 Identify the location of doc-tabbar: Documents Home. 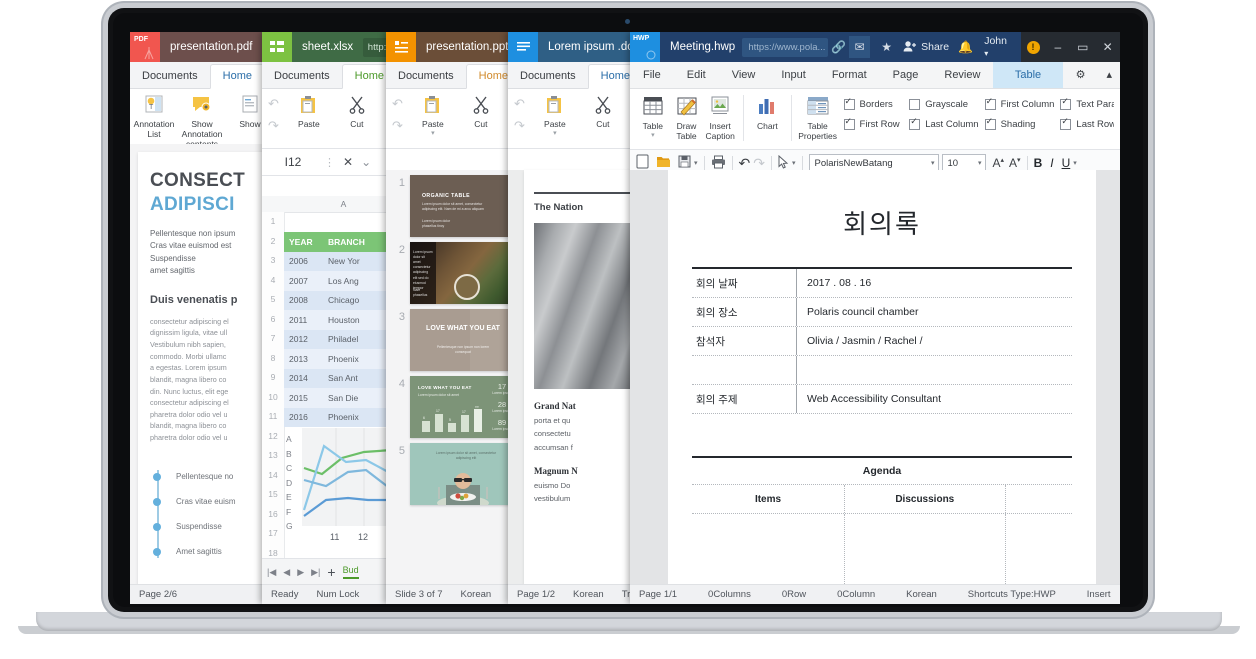
(577, 75).